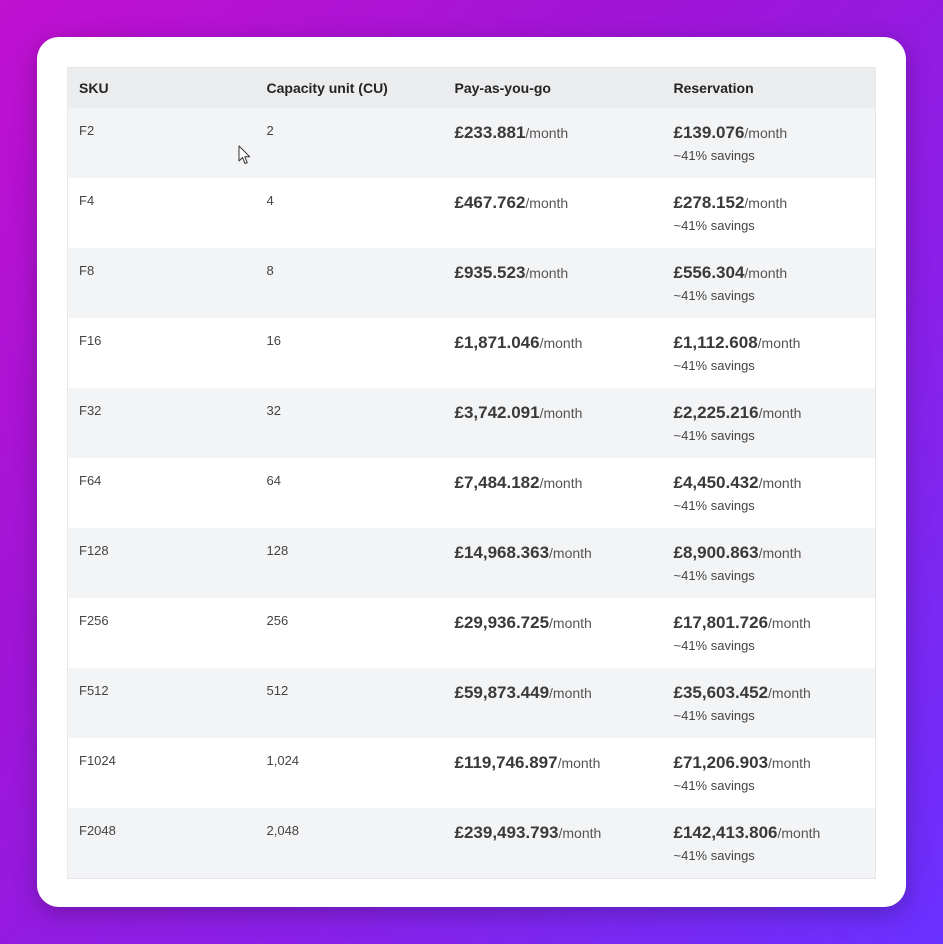 The height and width of the screenshot is (944, 943). I want to click on pay-as-you-go-cell: £467.762/month, so click(553, 213).